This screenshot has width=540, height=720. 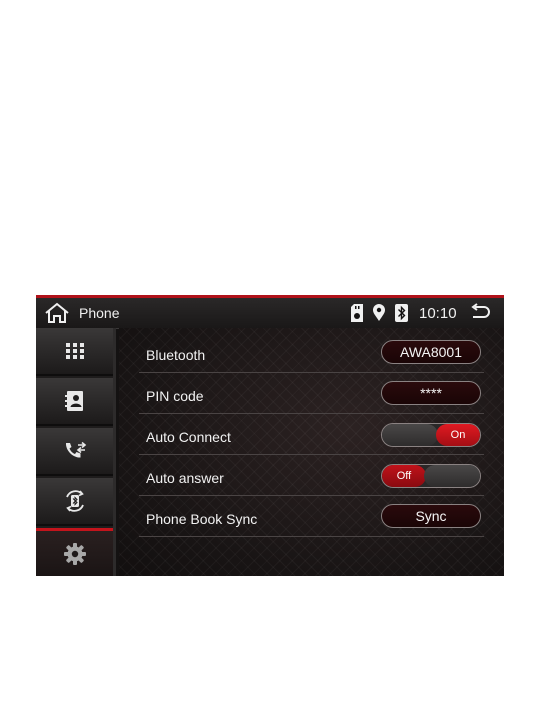 I want to click on sidebar-item-settings, so click(x=74, y=552).